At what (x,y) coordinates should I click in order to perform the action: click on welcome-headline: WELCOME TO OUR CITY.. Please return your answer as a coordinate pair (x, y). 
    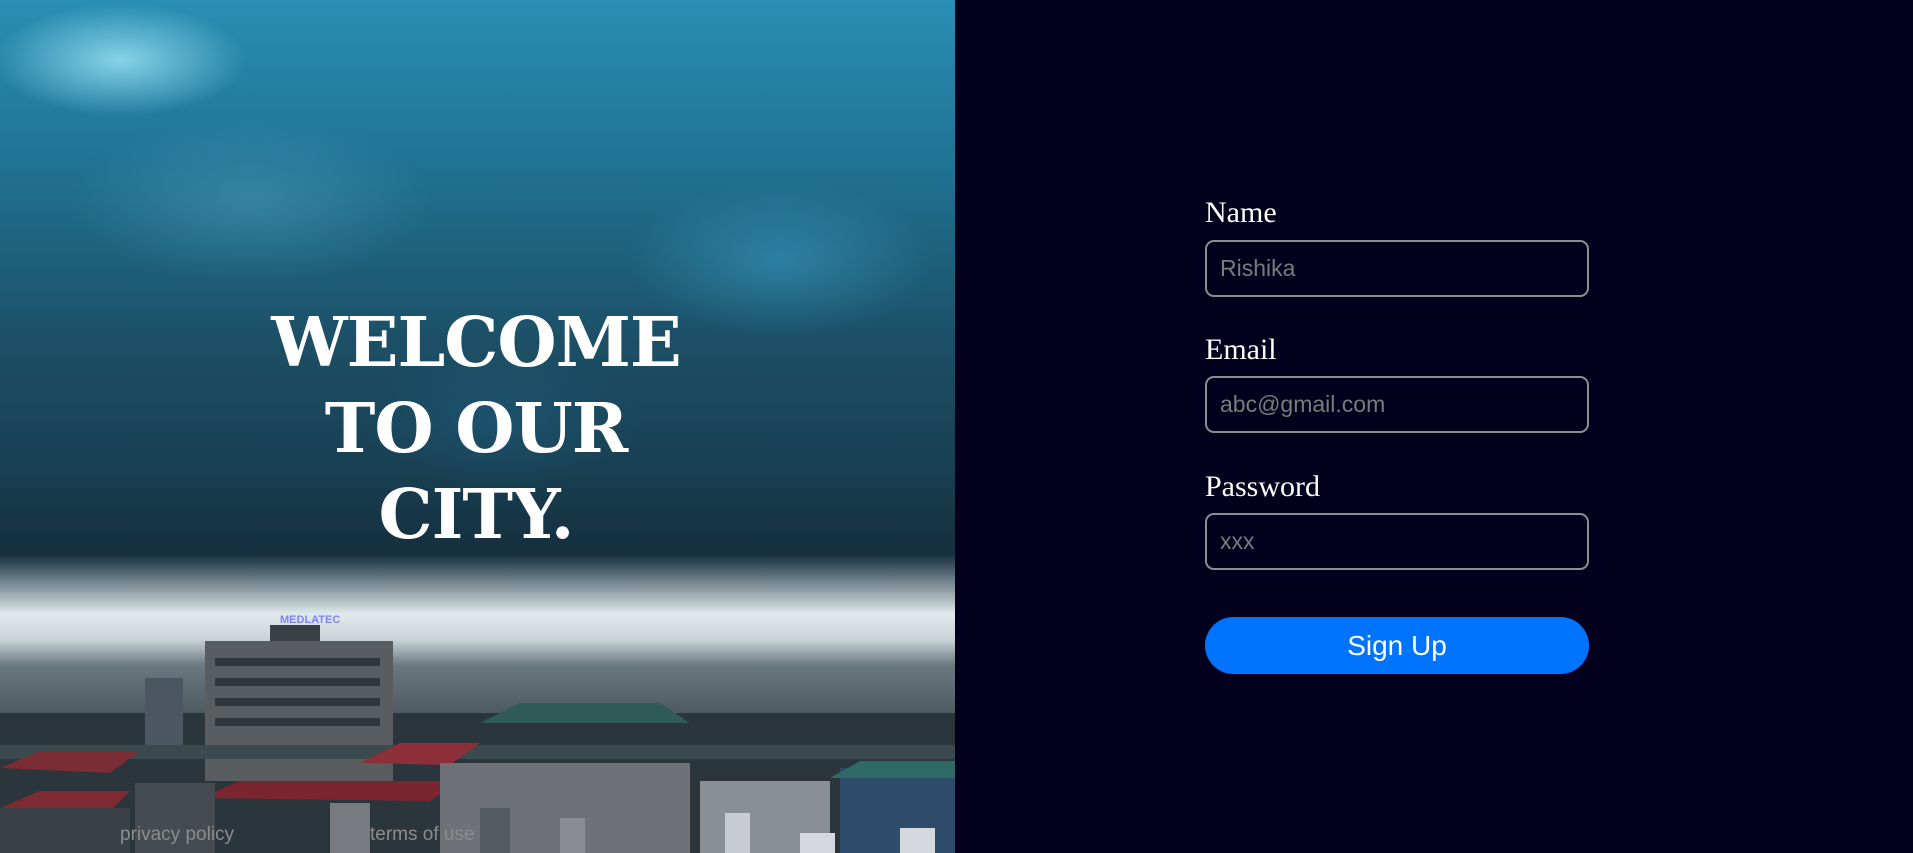
    Looking at the image, I should click on (476, 429).